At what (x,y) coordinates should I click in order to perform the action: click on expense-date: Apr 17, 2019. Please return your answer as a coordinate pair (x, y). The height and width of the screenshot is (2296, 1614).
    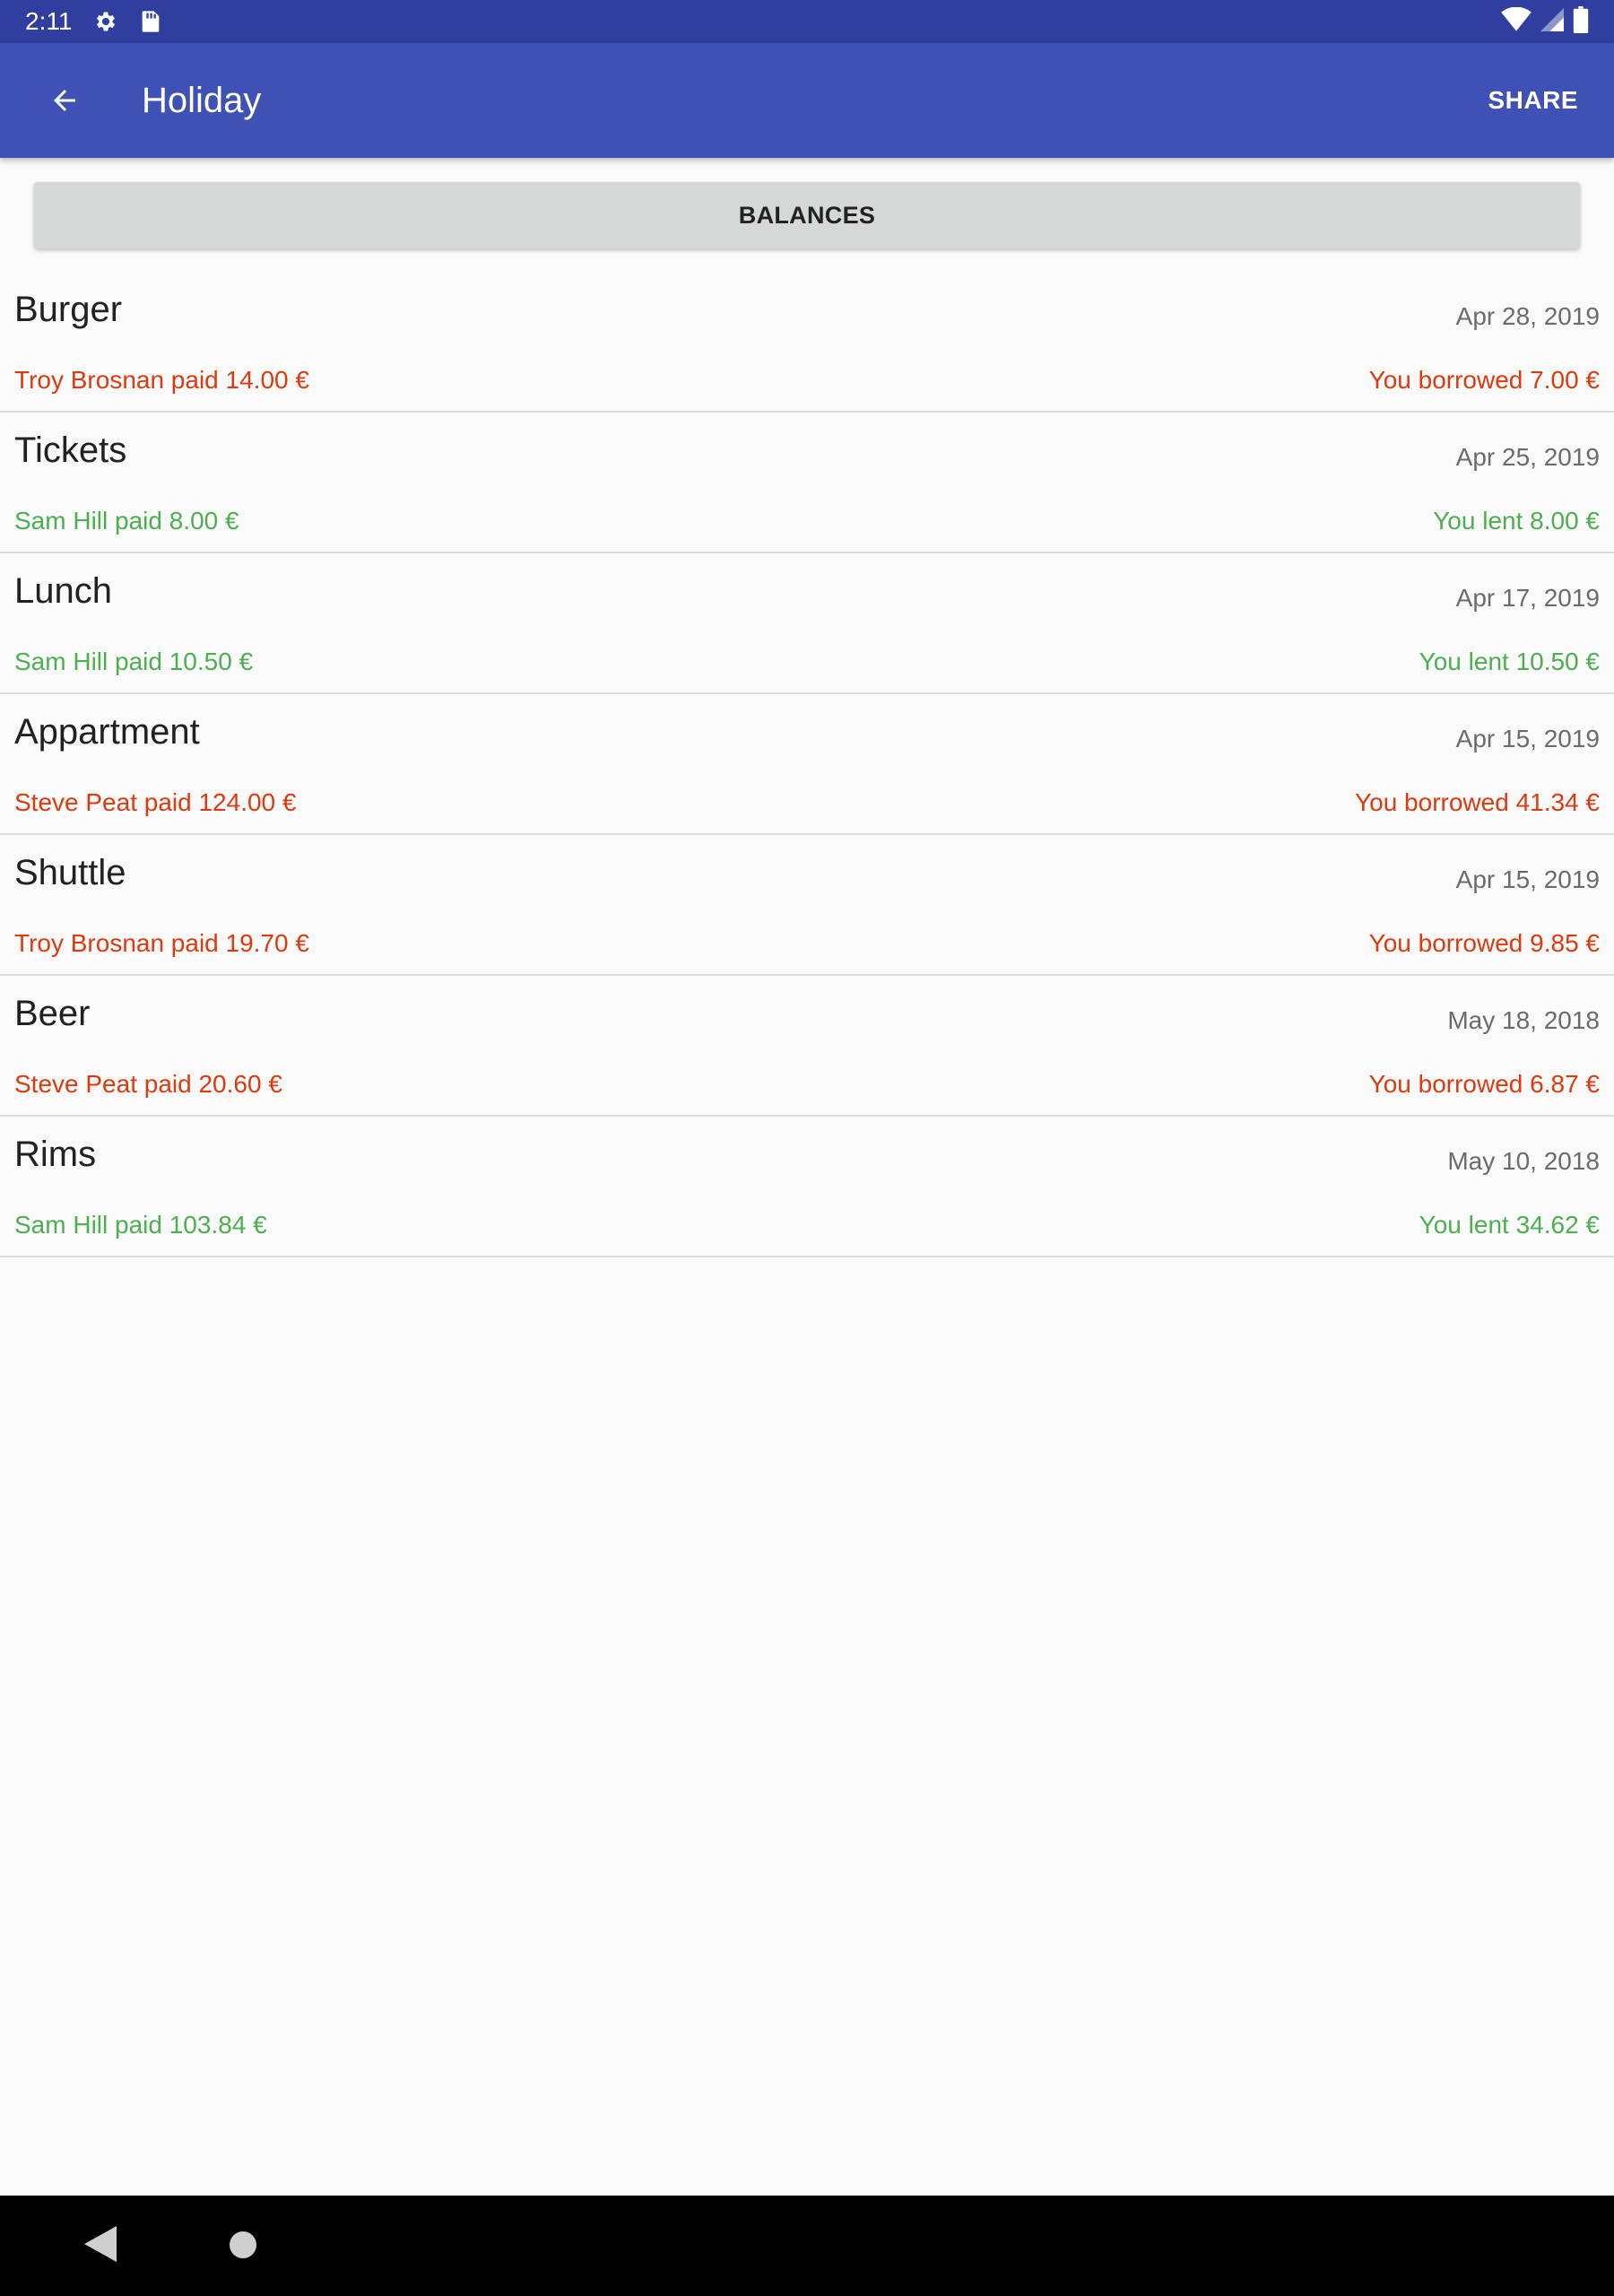
    Looking at the image, I should click on (1527, 598).